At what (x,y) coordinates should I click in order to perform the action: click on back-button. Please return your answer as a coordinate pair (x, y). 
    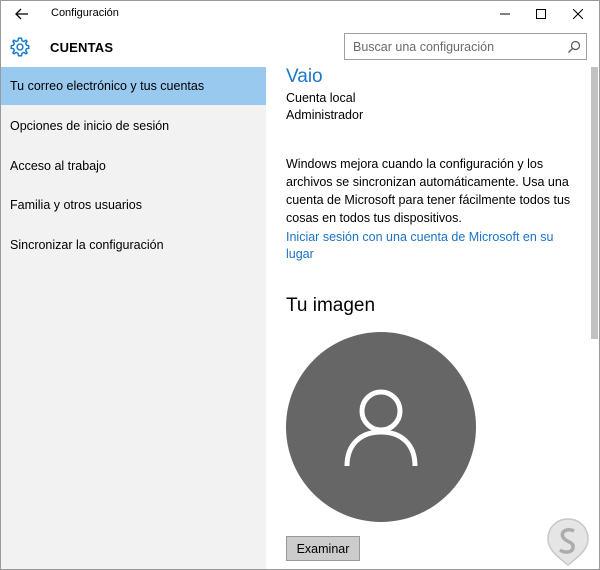
    Looking at the image, I should click on (22, 14).